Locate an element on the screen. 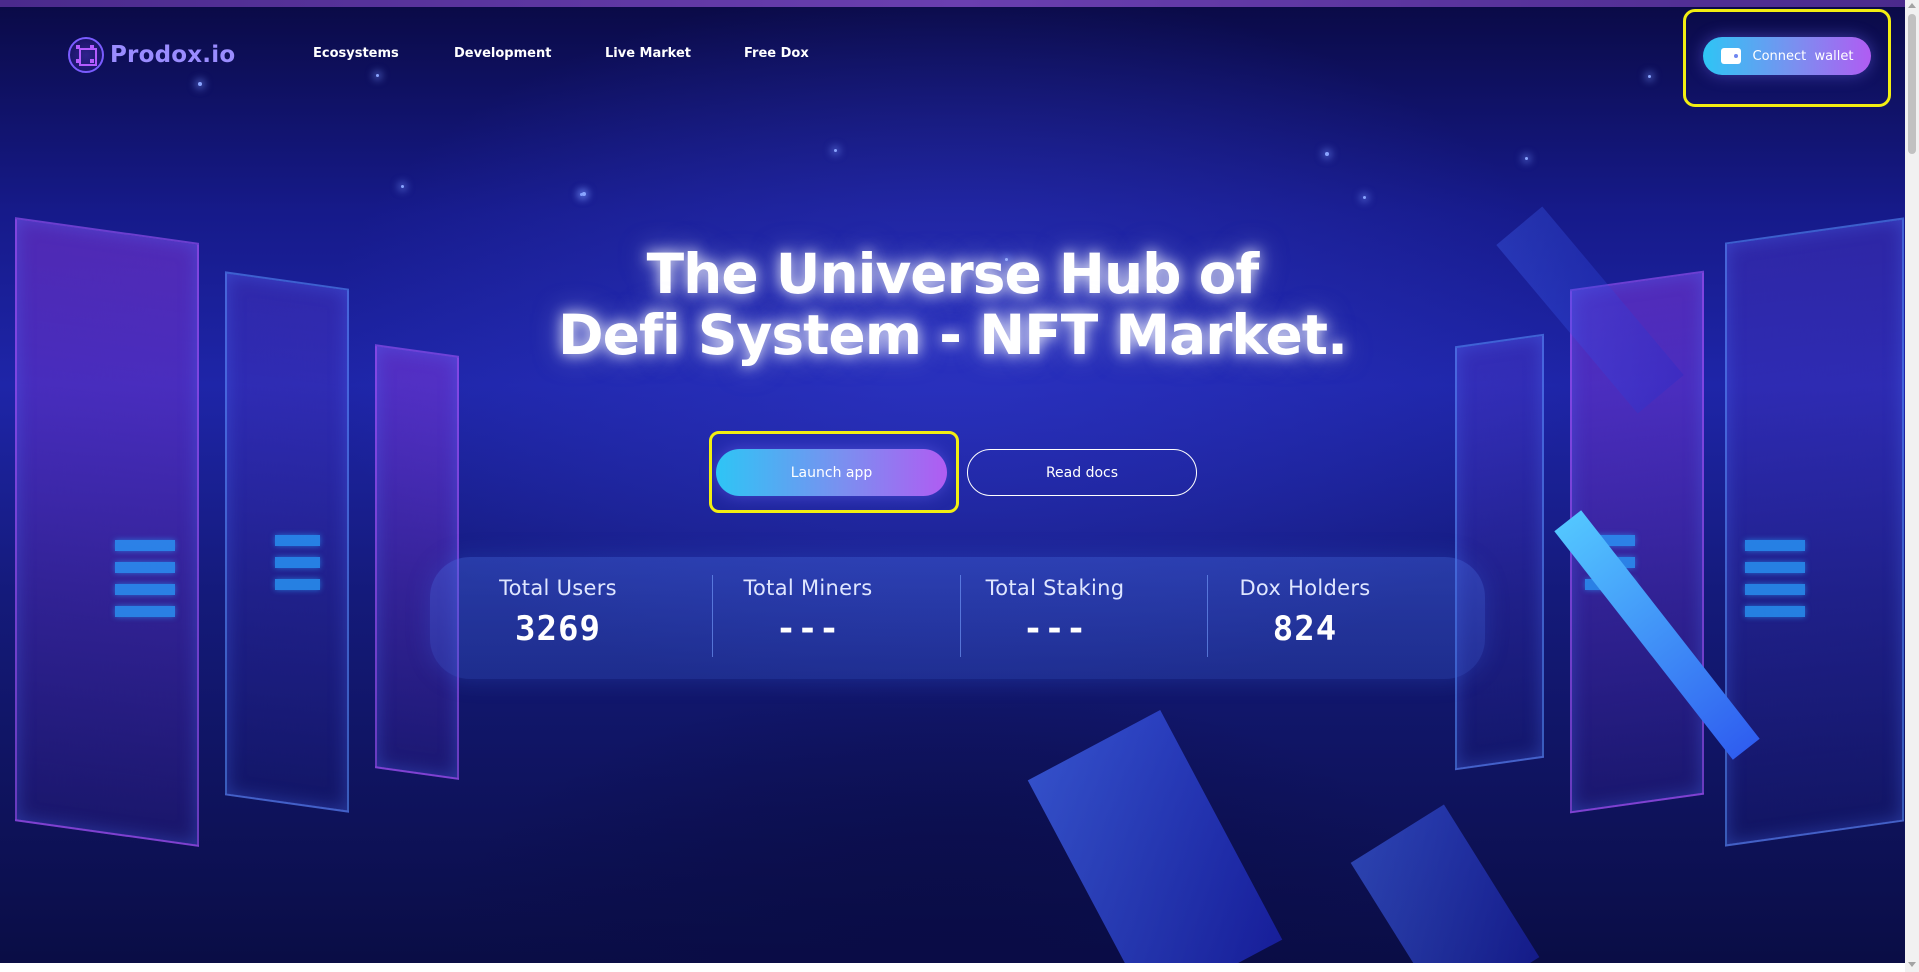 This screenshot has width=1919, height=972. scroll-down-arrow-icon is located at coordinates (1912, 964).